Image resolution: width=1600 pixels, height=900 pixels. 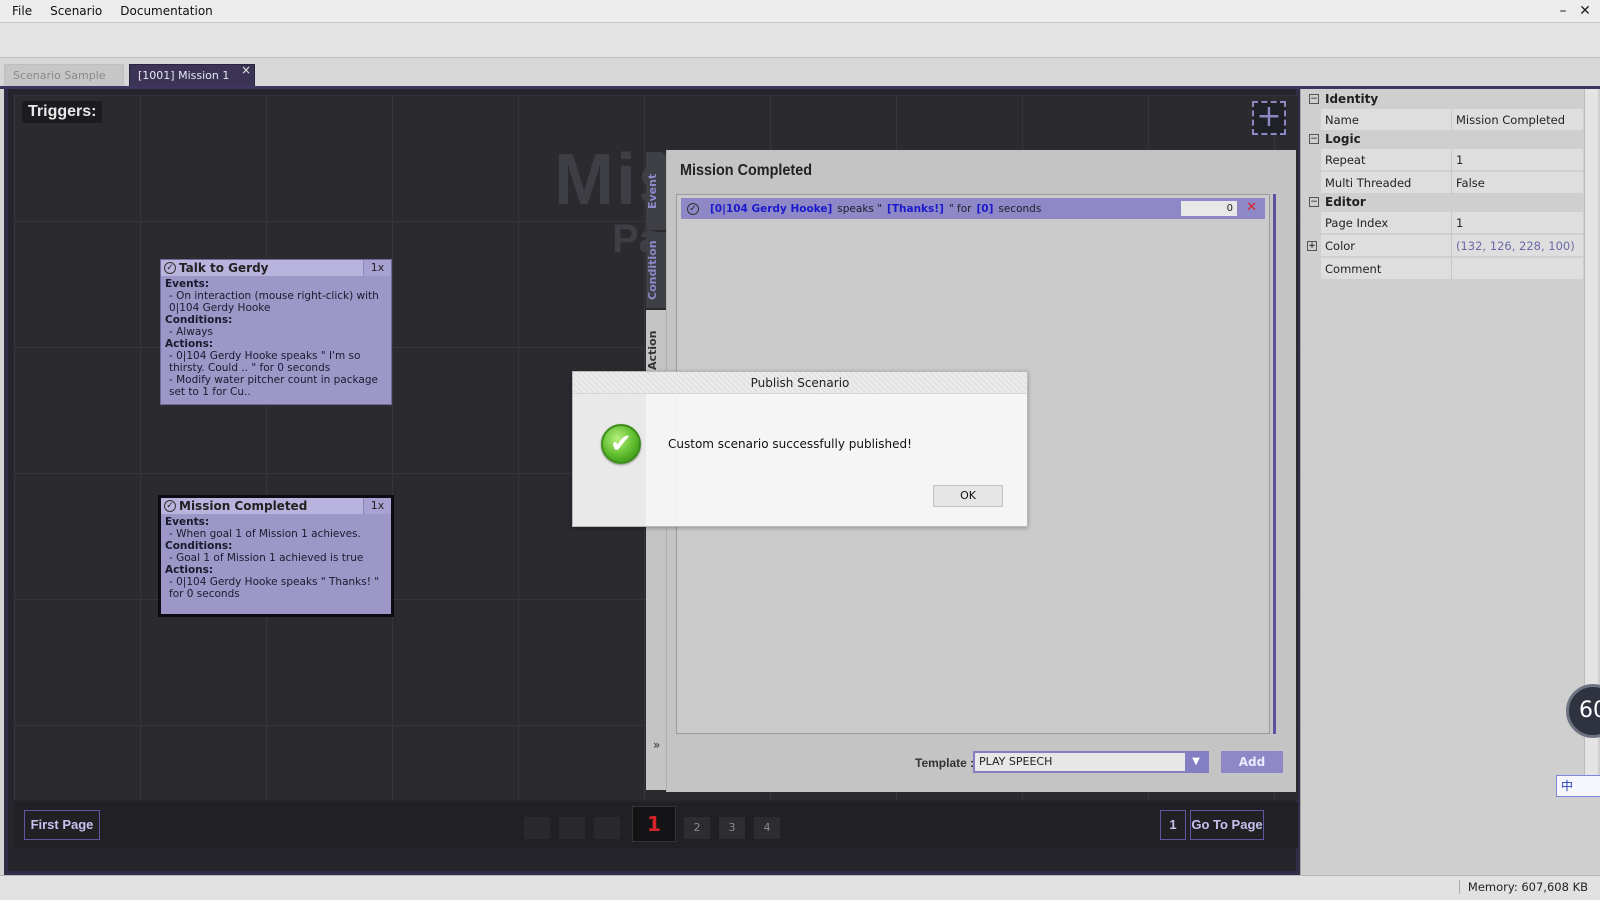 What do you see at coordinates (656, 191) in the screenshot?
I see `tab-event: Event` at bounding box center [656, 191].